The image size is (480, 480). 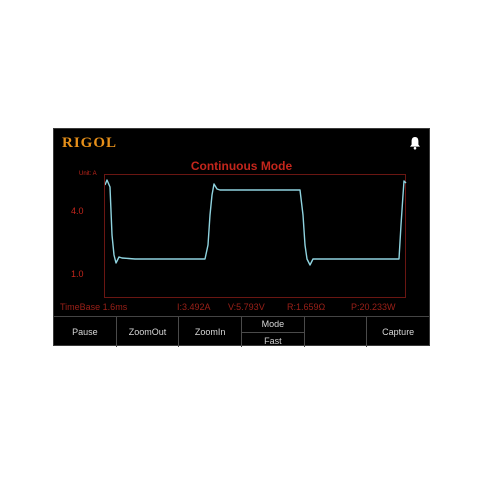 What do you see at coordinates (194, 307) in the screenshot?
I see `current-readout: I:3.492A` at bounding box center [194, 307].